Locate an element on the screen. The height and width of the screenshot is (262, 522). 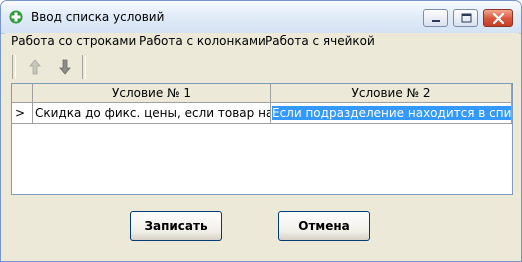
save-button: Записать is located at coordinates (176, 226).